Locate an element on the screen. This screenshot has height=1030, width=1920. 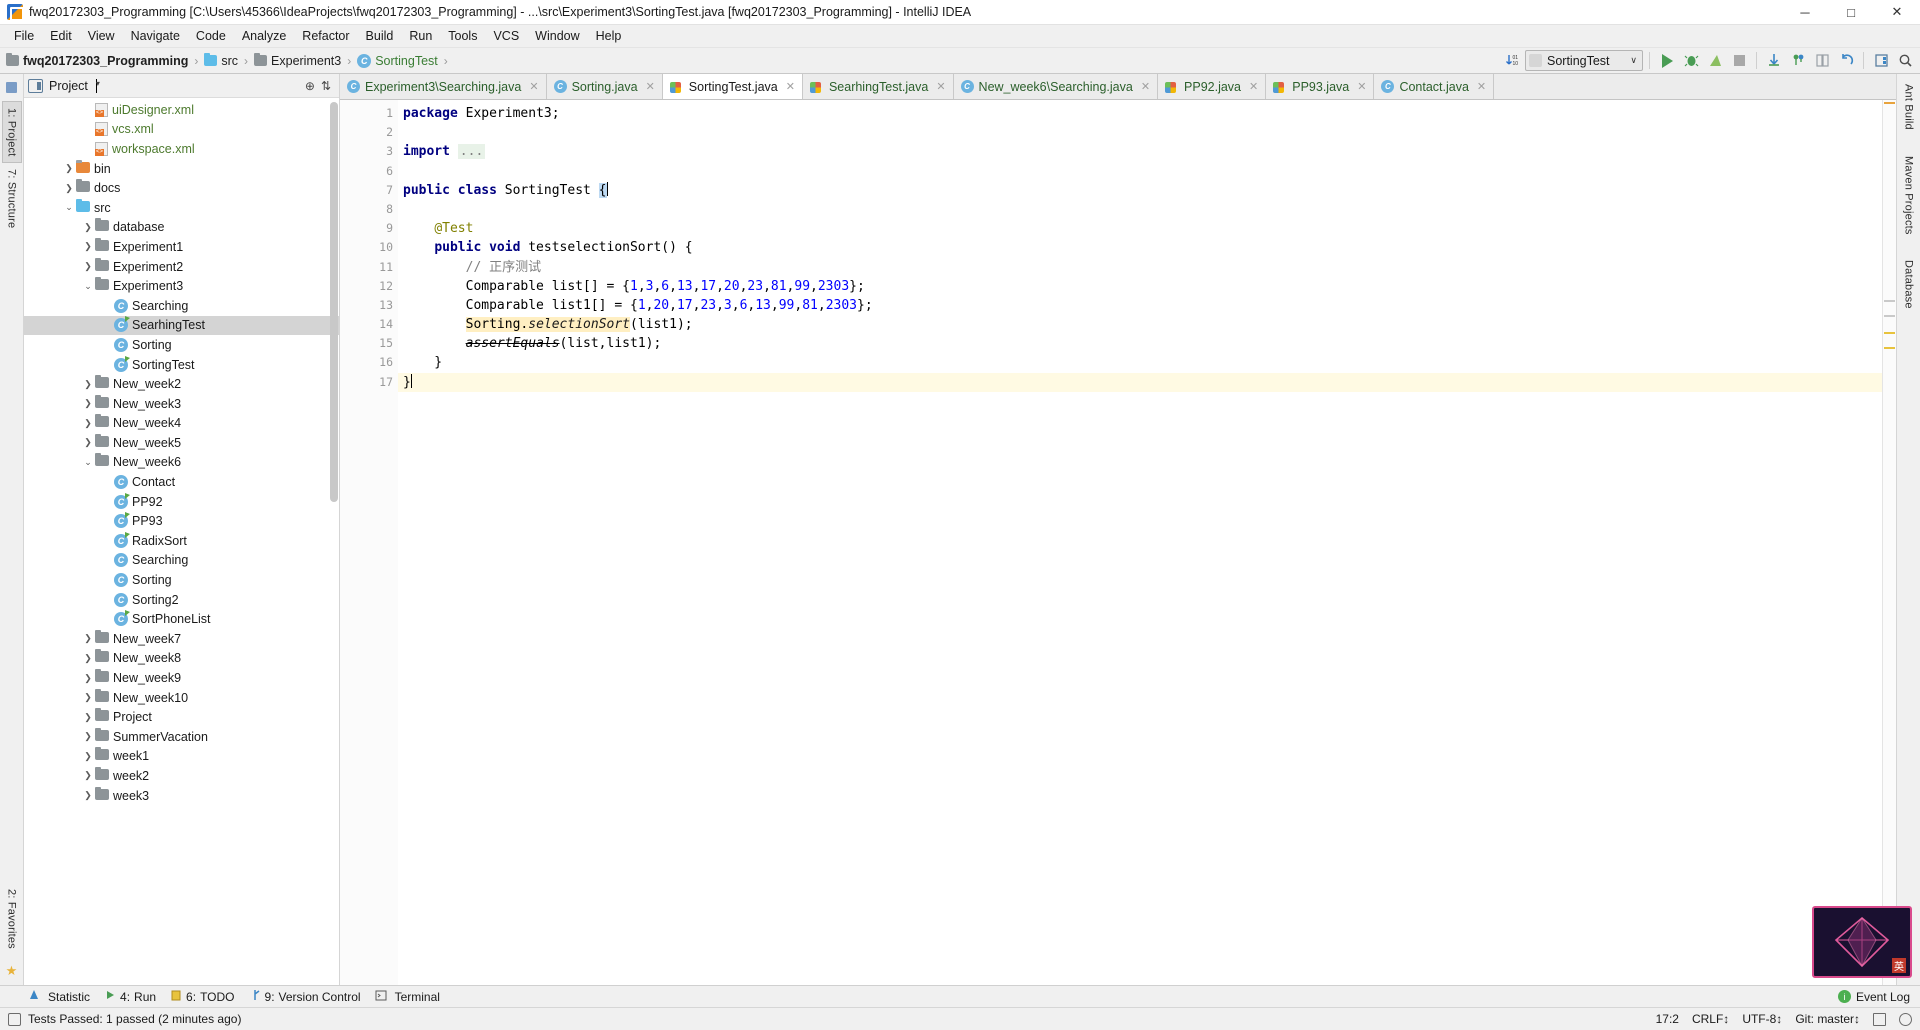
code-line-15: assertEquals(list,list1); is located at coordinates (1140, 343).